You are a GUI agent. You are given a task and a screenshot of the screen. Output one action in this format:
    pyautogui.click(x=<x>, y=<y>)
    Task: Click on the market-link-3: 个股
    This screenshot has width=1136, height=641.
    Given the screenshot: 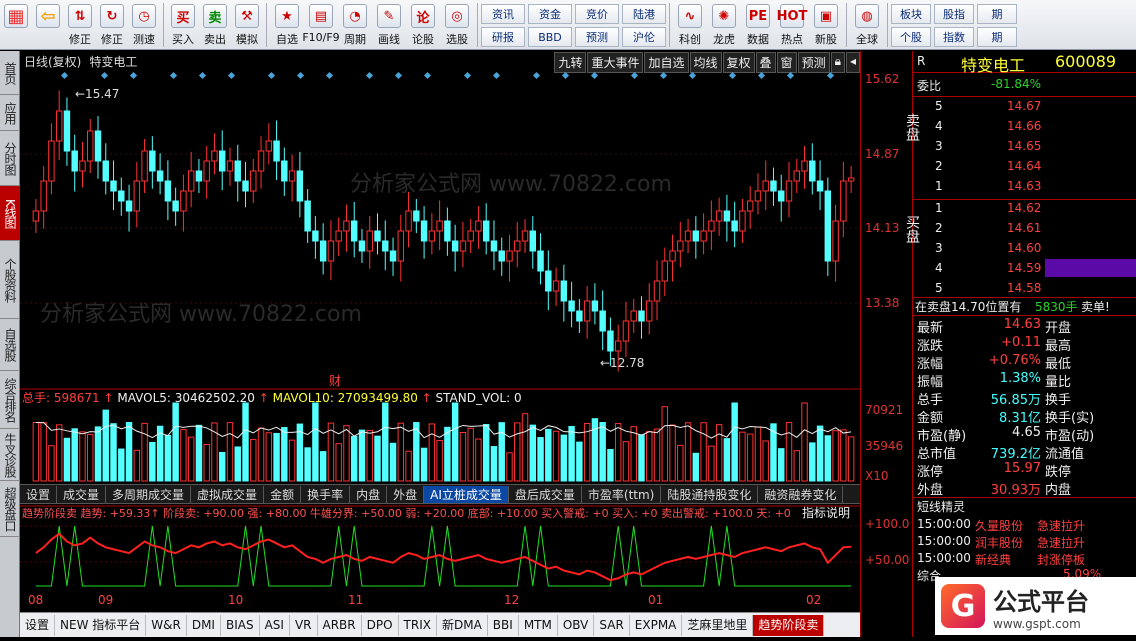 What is the action you would take?
    pyautogui.click(x=911, y=37)
    